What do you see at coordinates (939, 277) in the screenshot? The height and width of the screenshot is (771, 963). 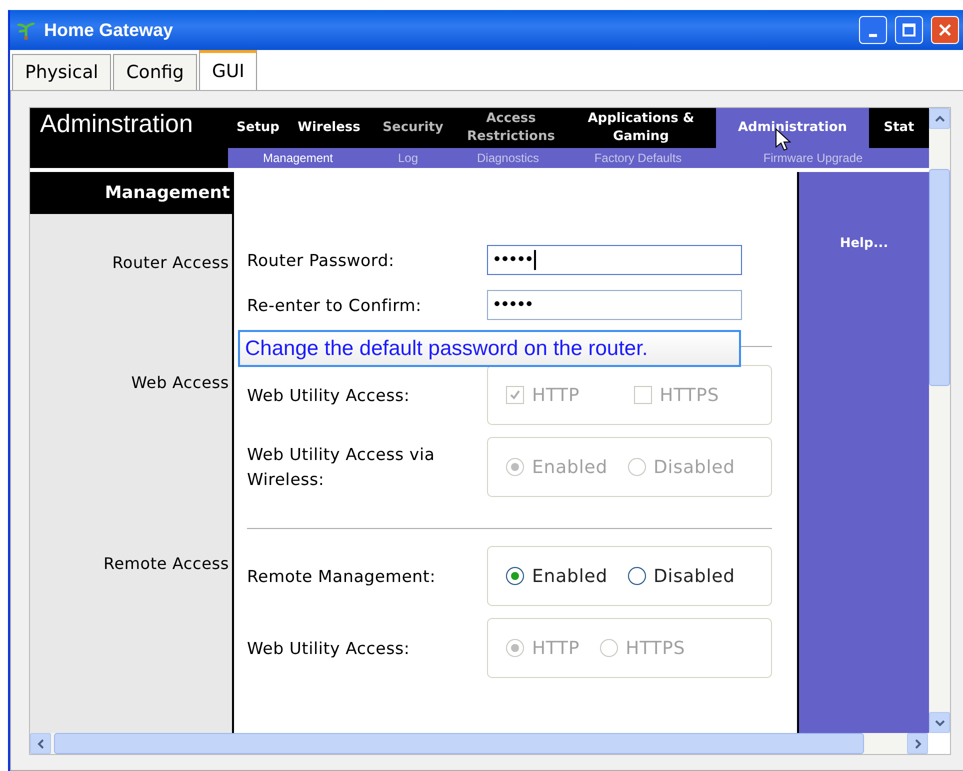 I see `scroll-thumb` at bounding box center [939, 277].